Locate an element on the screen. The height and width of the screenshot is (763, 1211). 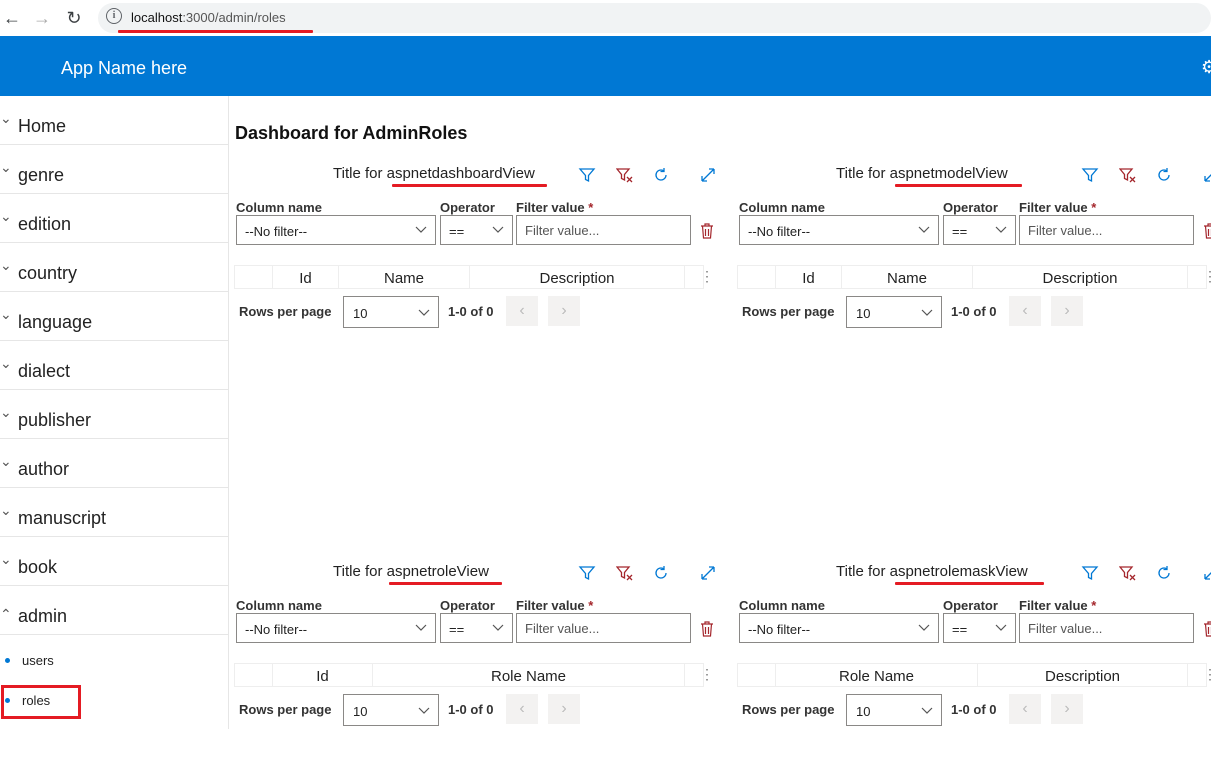
info-icon: i is located at coordinates (114, 16).